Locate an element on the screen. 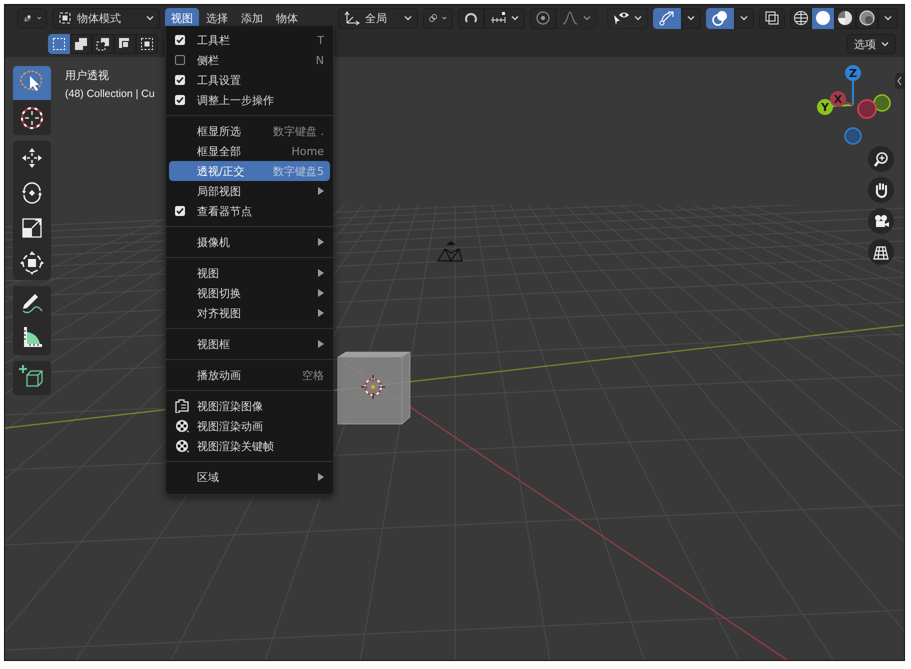 The image size is (911, 669). magnet-icon is located at coordinates (471, 18).